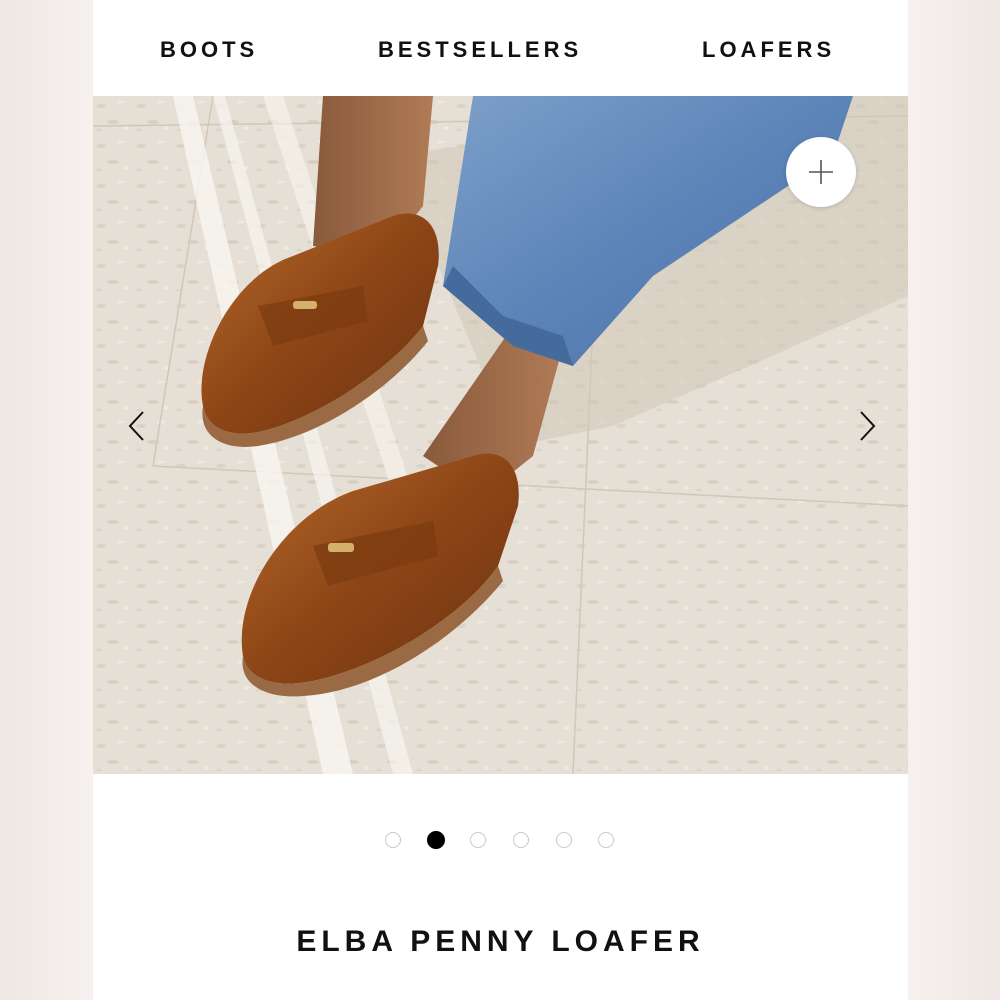 This screenshot has width=1000, height=1000. Describe the element at coordinates (768, 50) in the screenshot. I see `nav-item-loafers: LOAFERS` at that location.